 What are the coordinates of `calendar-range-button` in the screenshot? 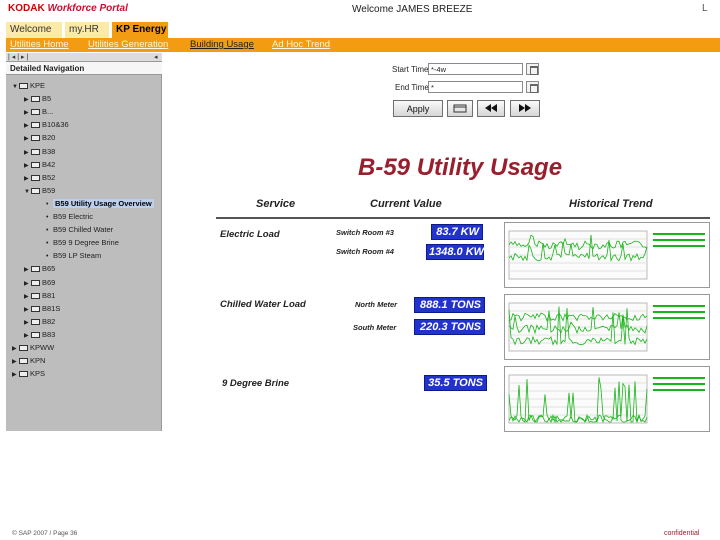 It's located at (460, 108).